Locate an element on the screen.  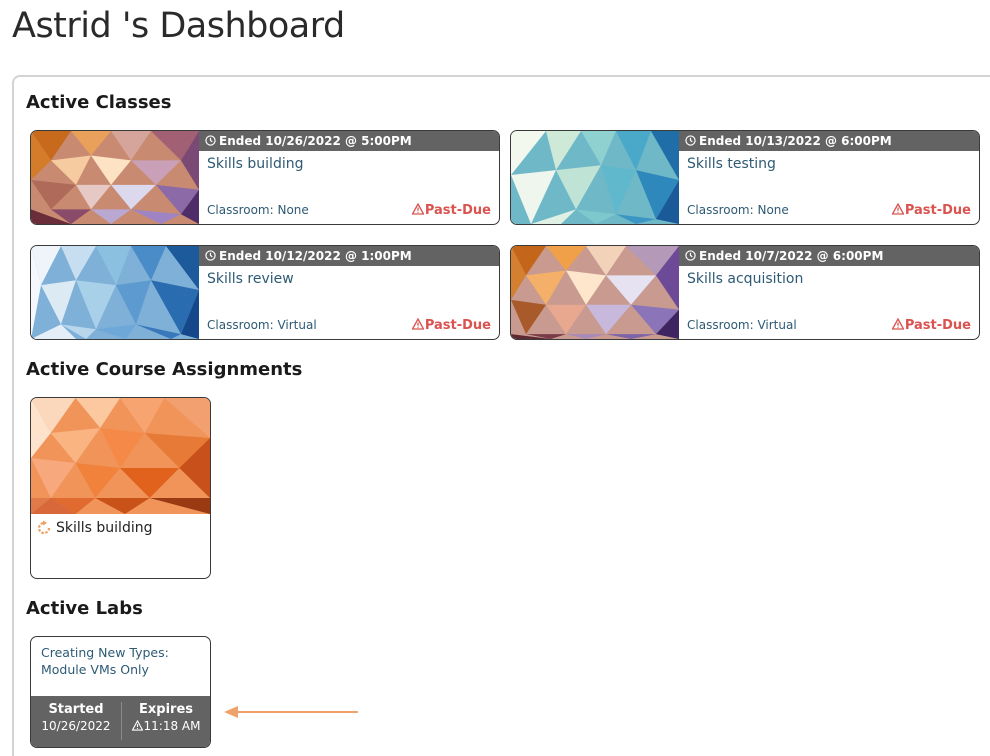
class-ended-text: Ended 10/12/2022 @ 1:00PM is located at coordinates (315, 256).